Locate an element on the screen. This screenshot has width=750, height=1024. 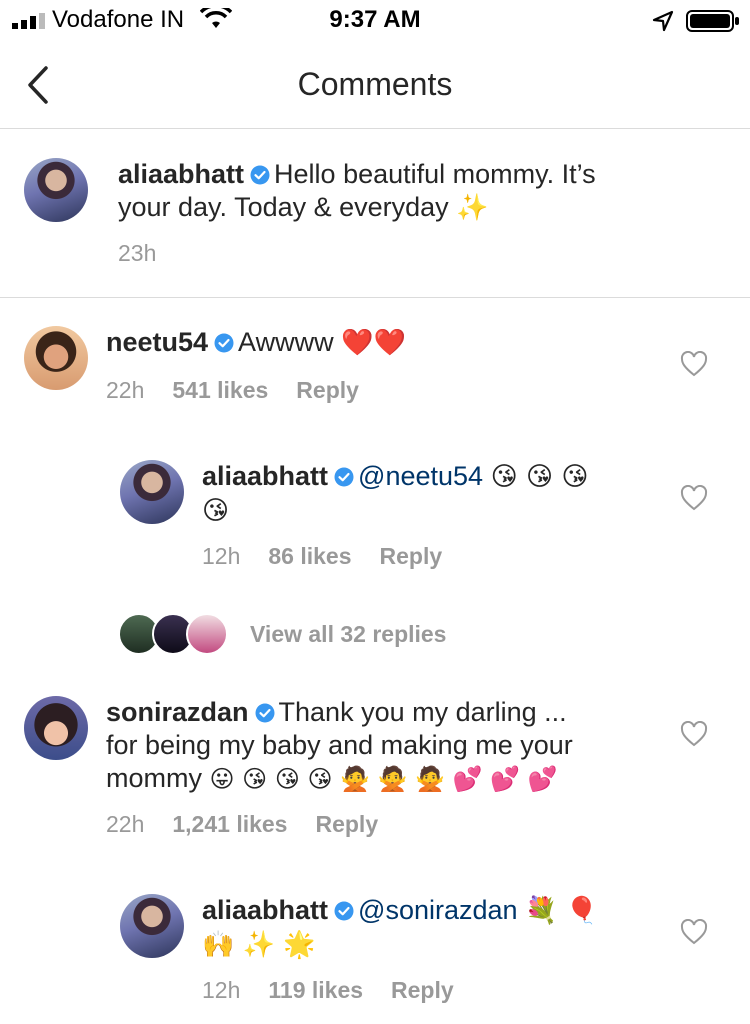
reply-meta: 12h 86 likes Reply is located at coordinates (336, 556).